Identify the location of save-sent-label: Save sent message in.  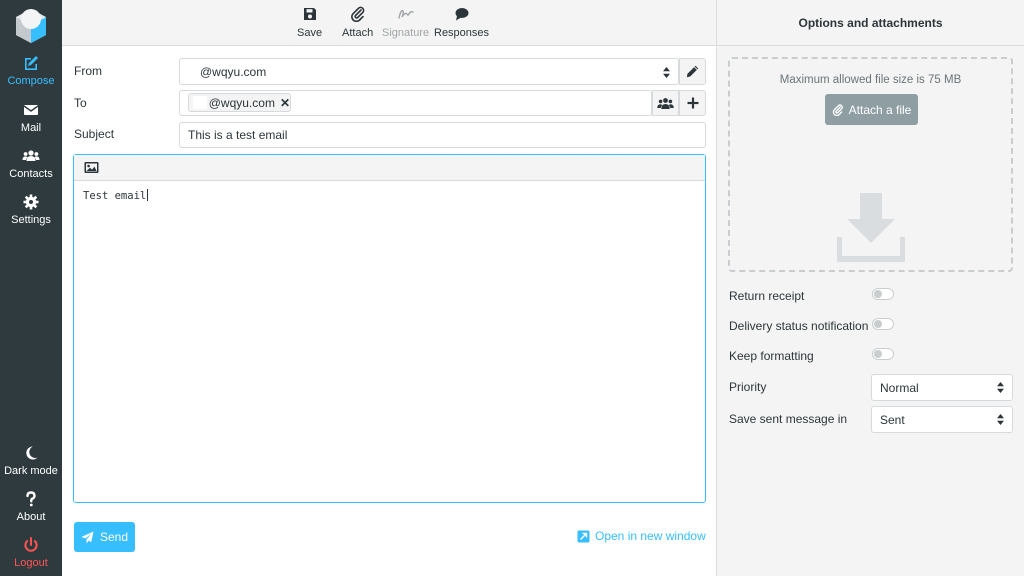
(788, 419).